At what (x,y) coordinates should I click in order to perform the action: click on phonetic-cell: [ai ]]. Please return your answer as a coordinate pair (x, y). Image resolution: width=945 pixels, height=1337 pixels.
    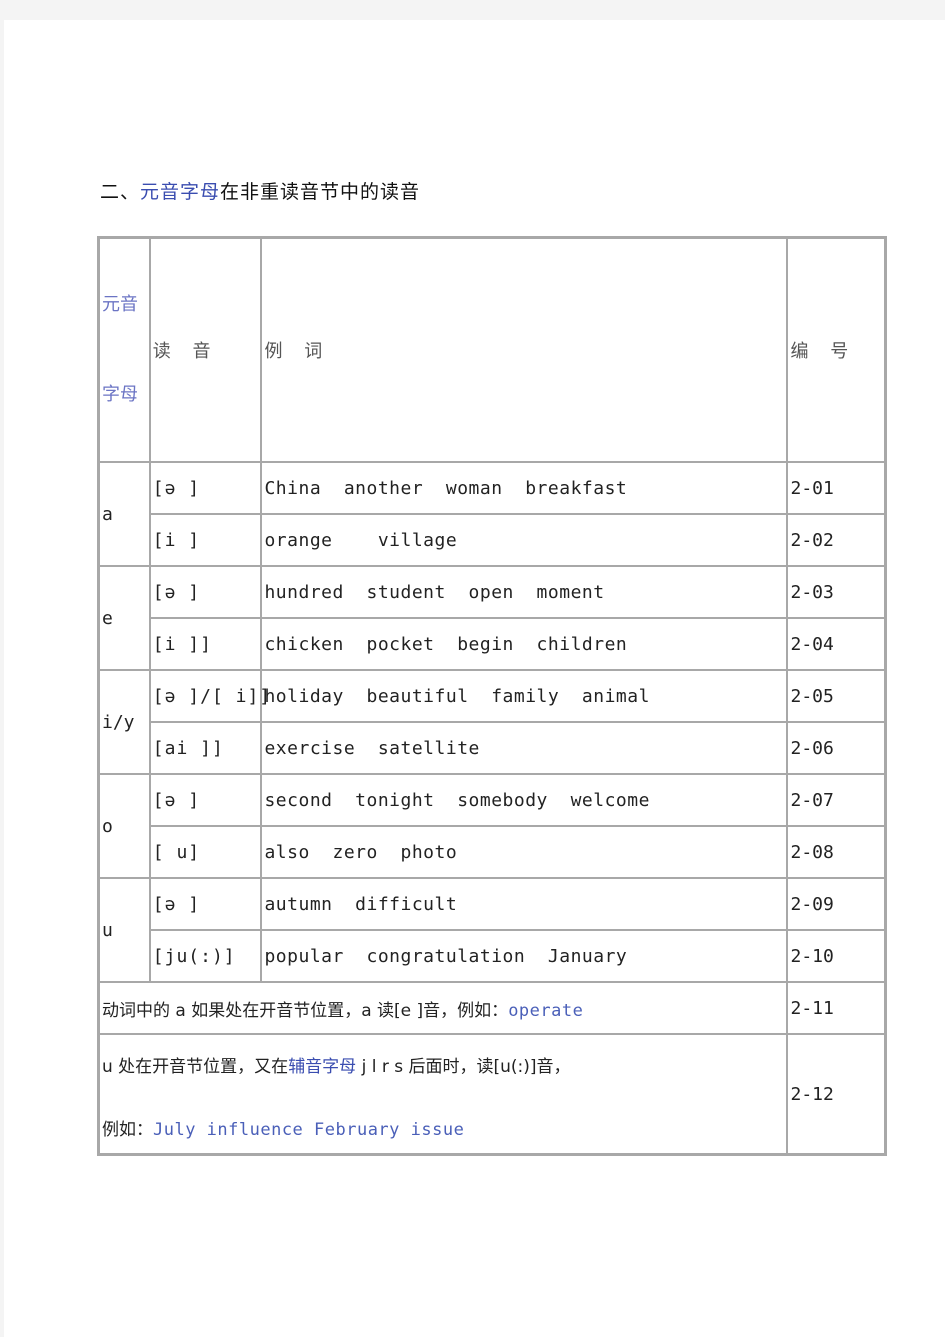
    Looking at the image, I should click on (205, 748).